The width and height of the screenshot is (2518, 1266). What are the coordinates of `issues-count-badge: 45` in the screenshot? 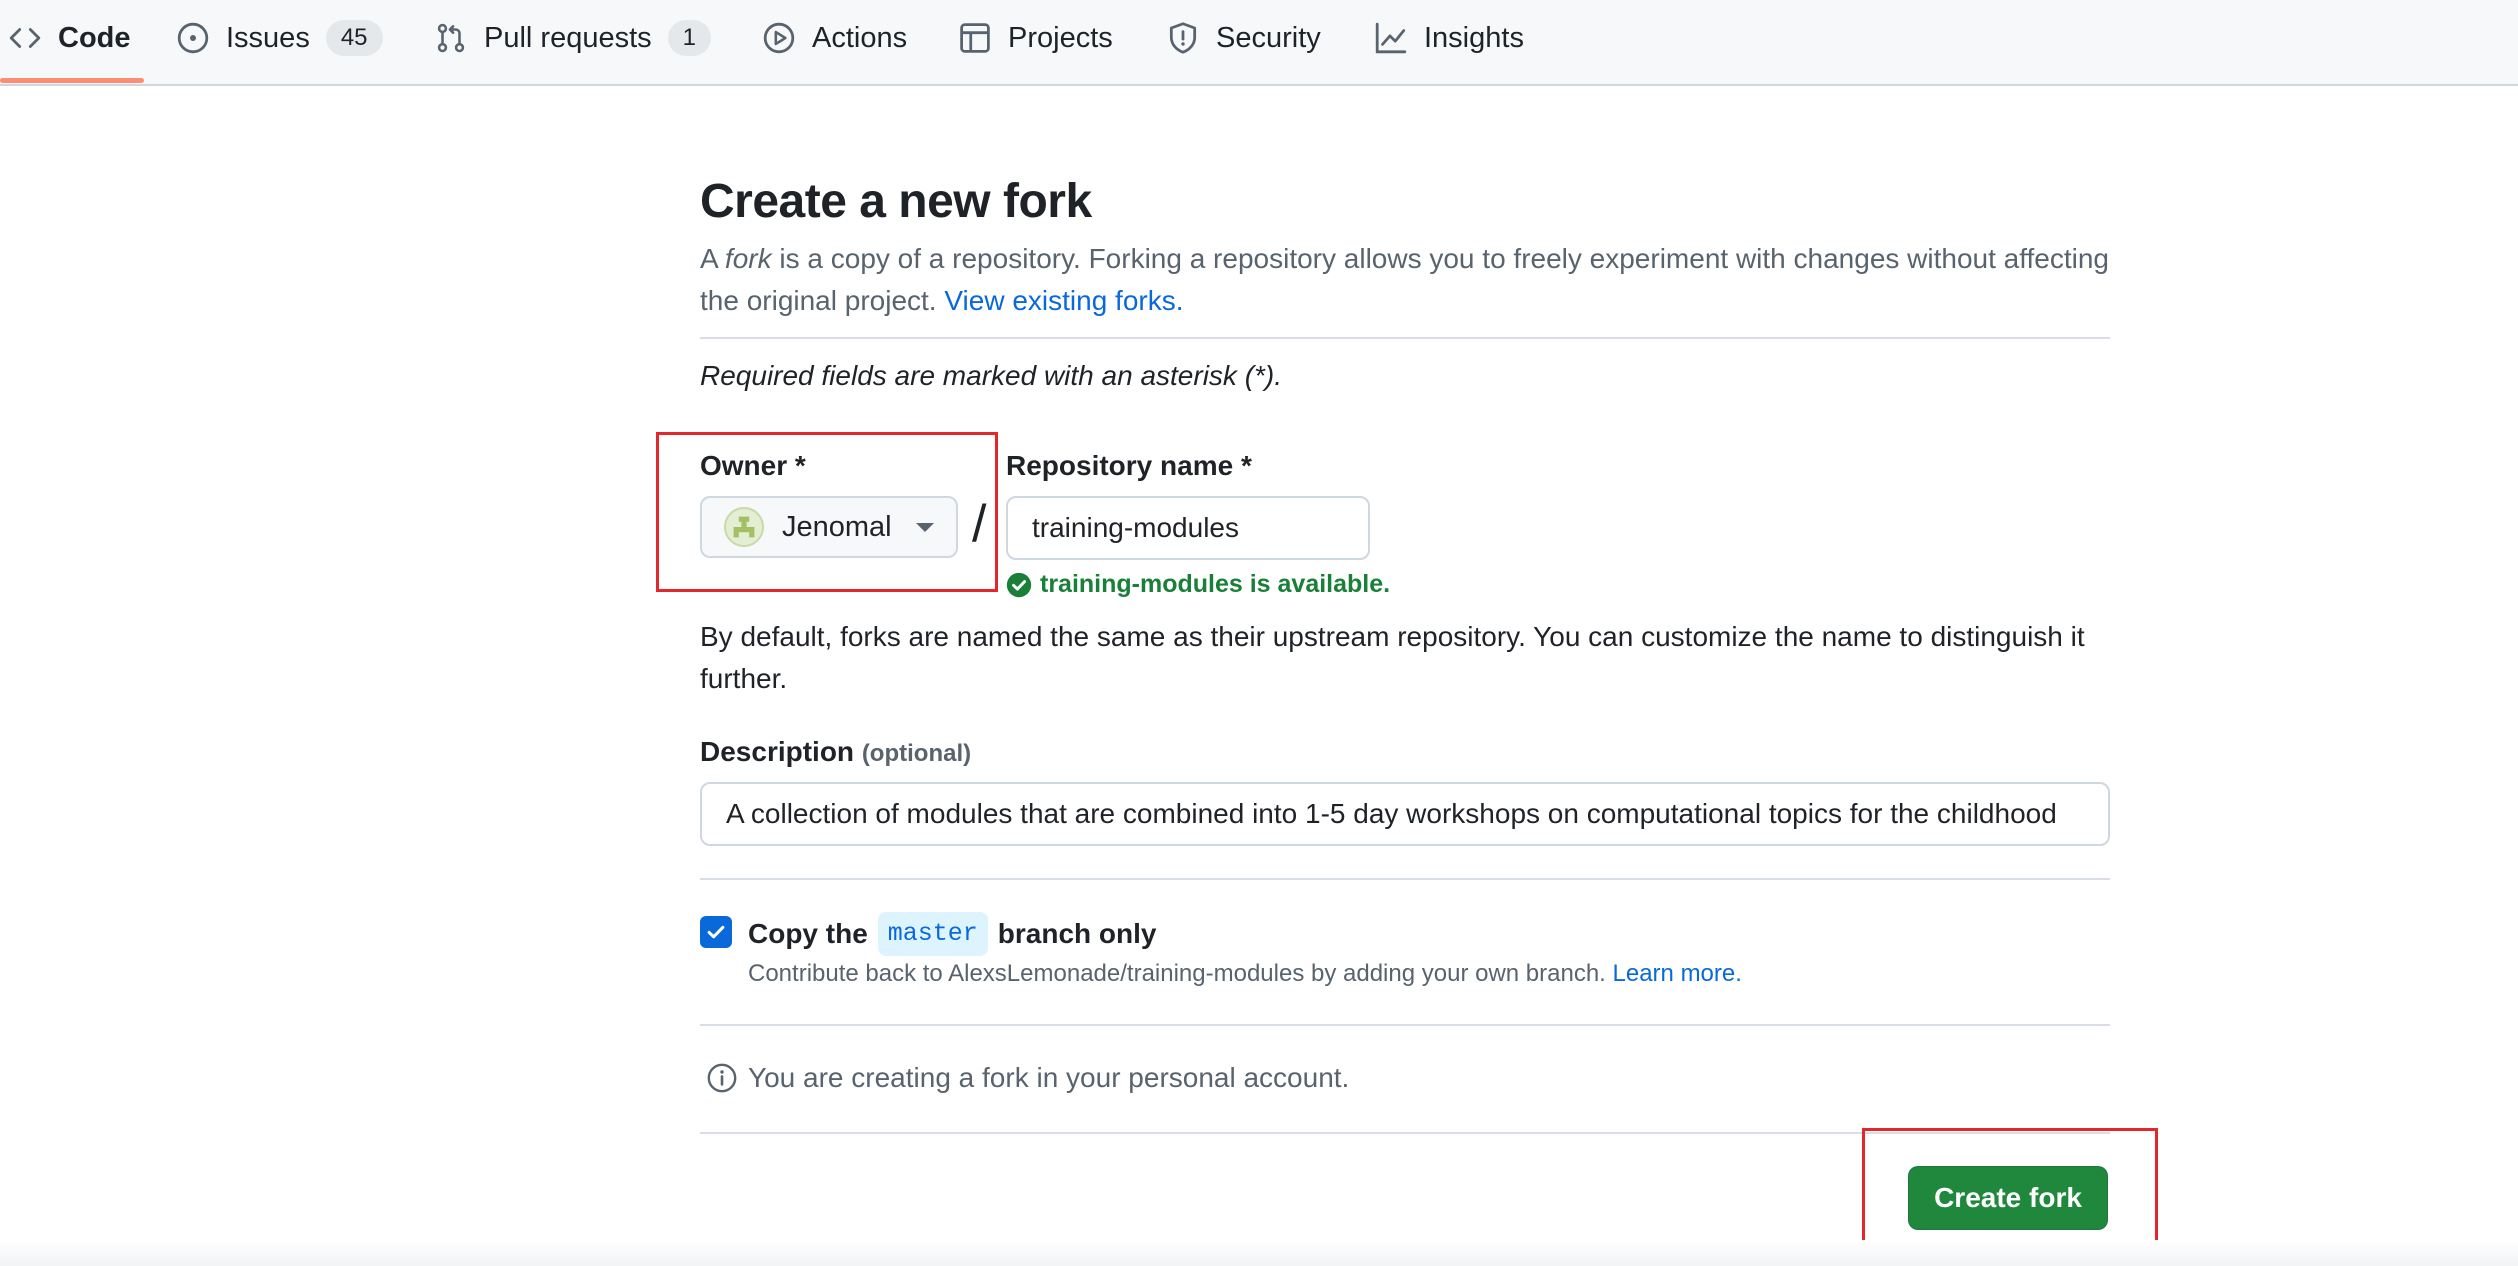 It's located at (354, 38).